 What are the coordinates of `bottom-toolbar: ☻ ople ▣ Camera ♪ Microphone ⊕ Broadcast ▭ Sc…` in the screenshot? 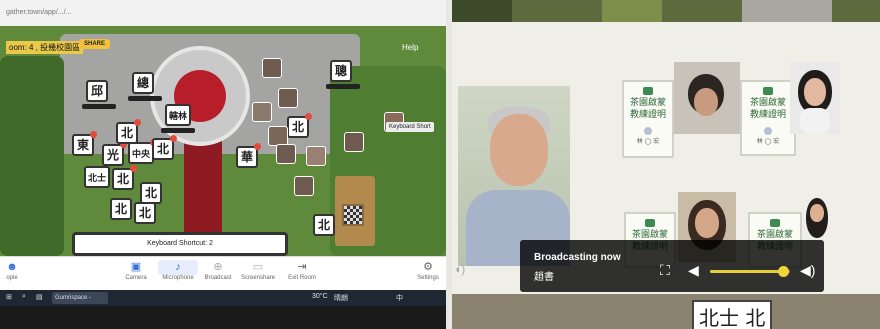 It's located at (223, 273).